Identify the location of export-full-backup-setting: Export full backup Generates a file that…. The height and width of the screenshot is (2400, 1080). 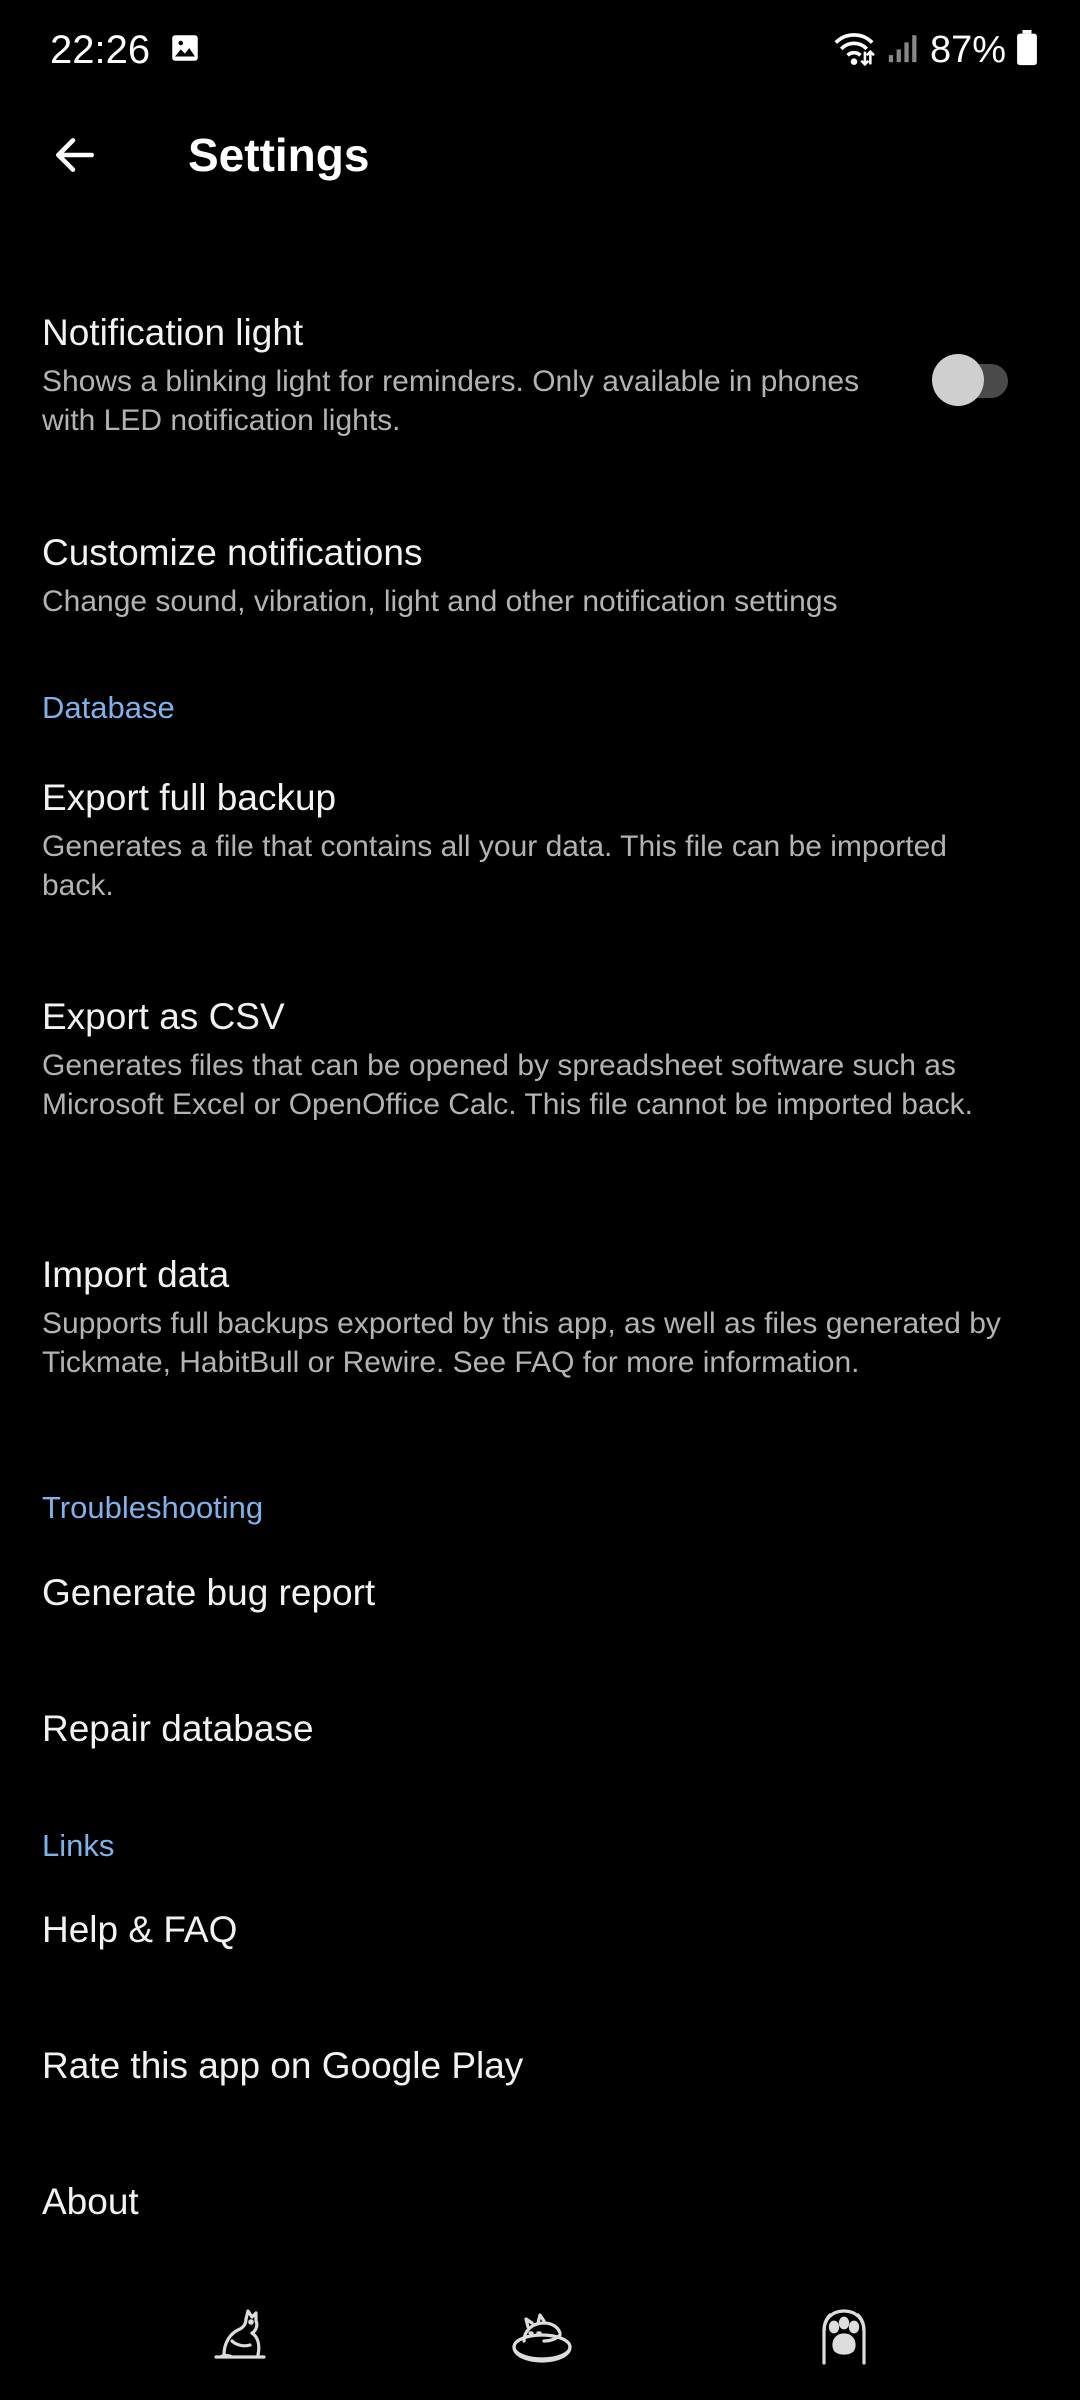
(540, 840).